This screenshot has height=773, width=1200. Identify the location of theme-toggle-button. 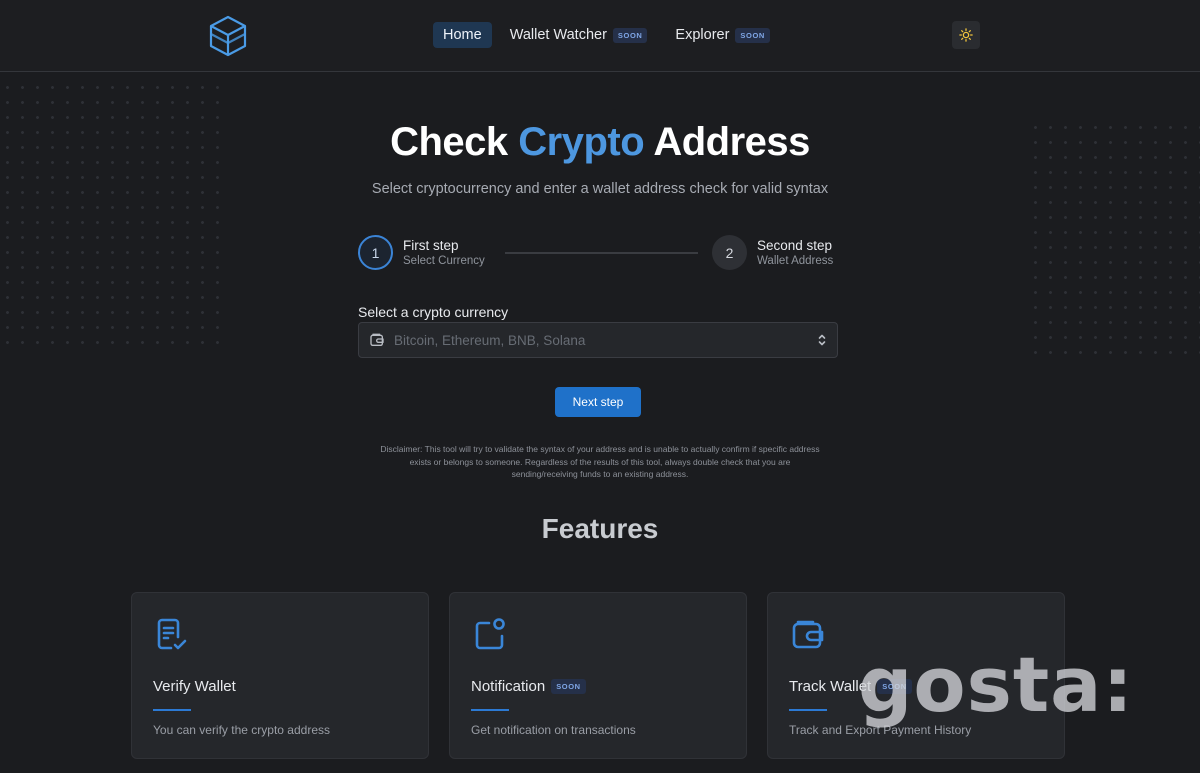
(966, 35).